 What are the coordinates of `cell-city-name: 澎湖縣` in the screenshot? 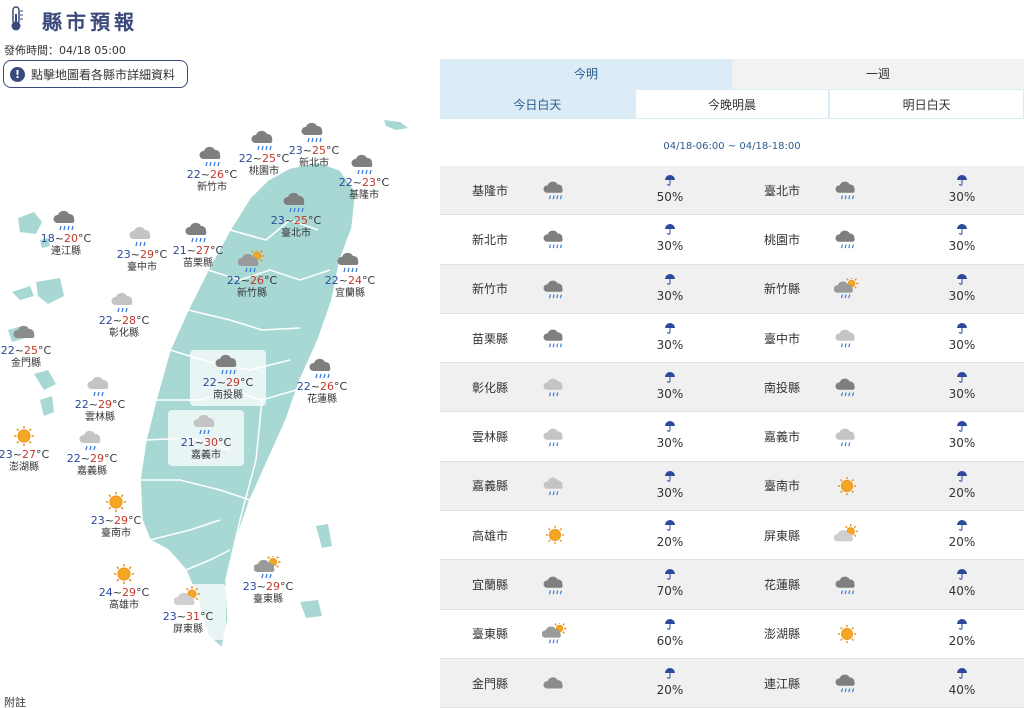 It's located at (781, 634).